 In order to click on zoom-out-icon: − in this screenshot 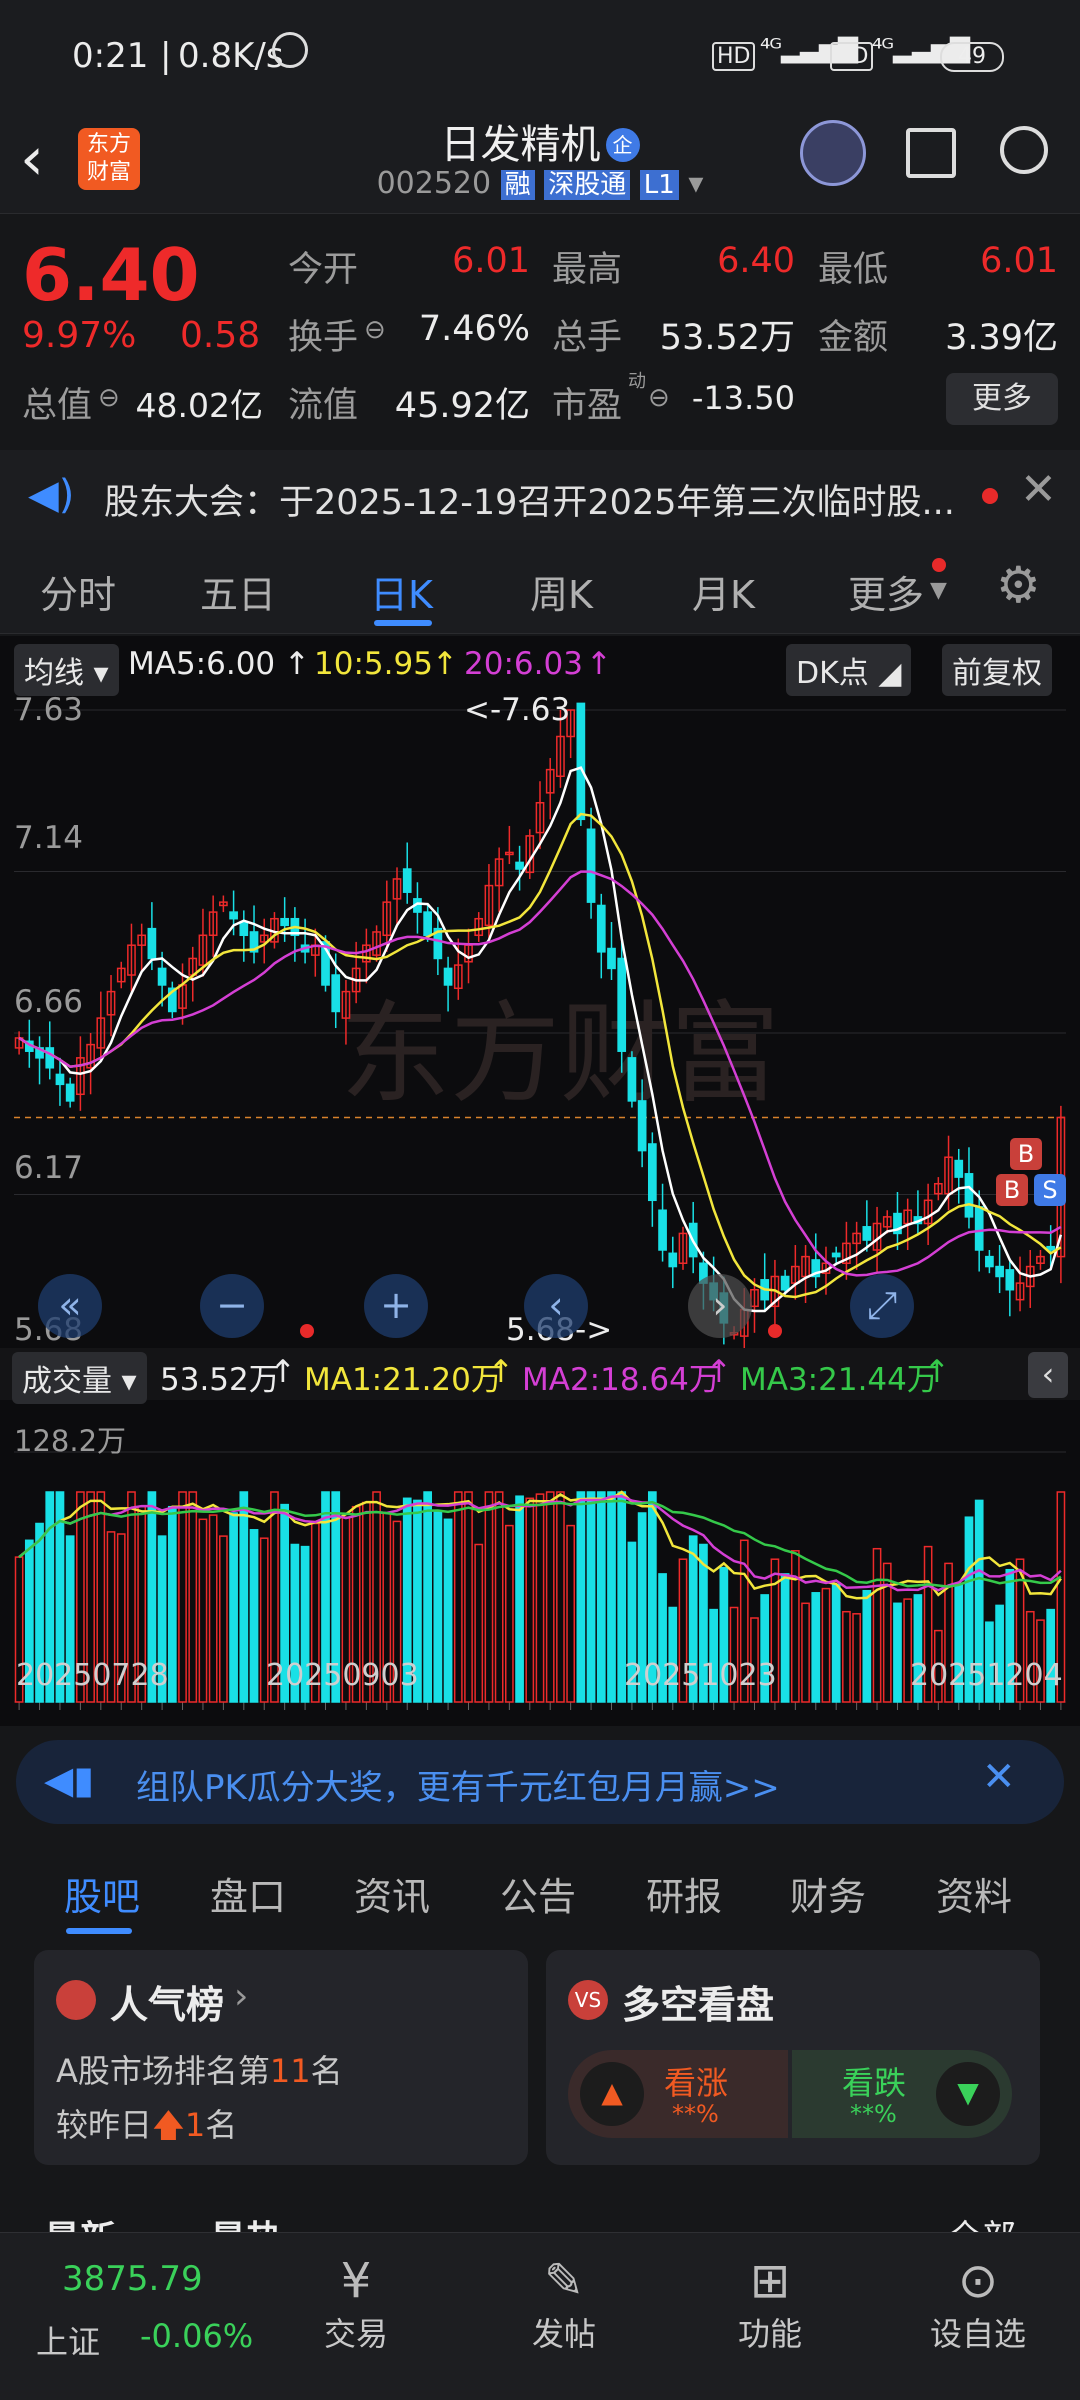, I will do `click(232, 1306)`.